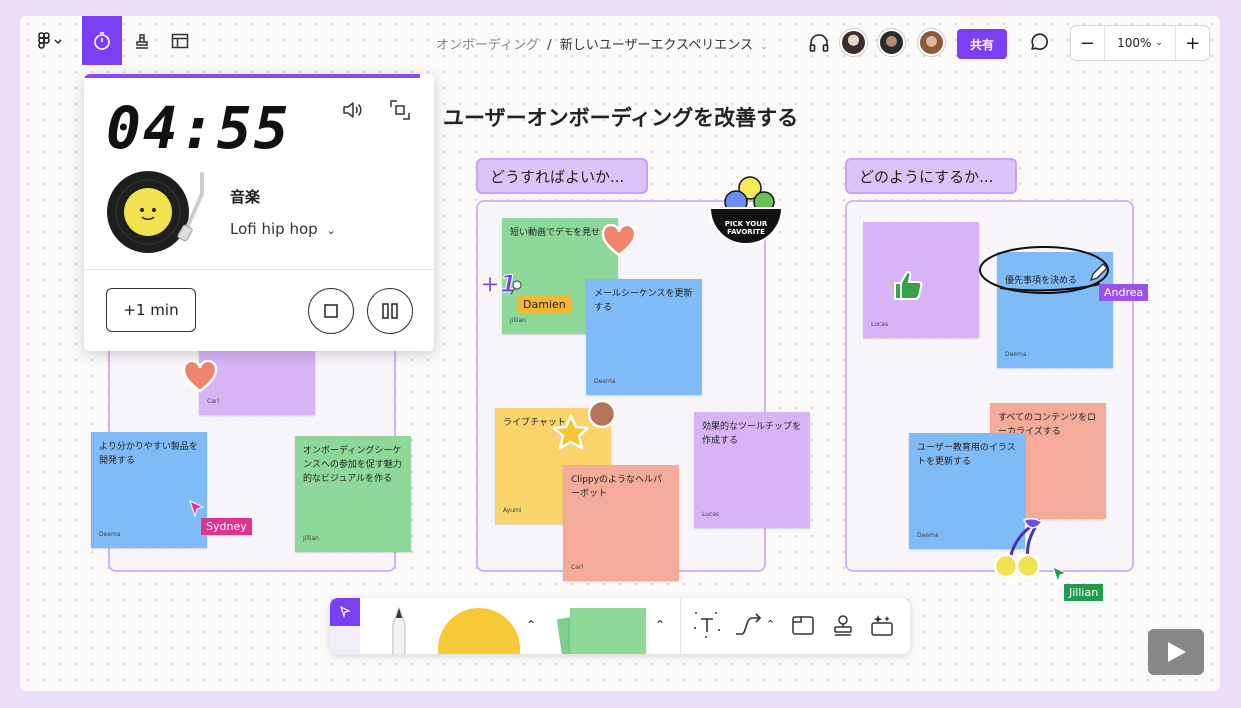 This screenshot has height=708, width=1241. I want to click on marker-icon, so click(399, 630).